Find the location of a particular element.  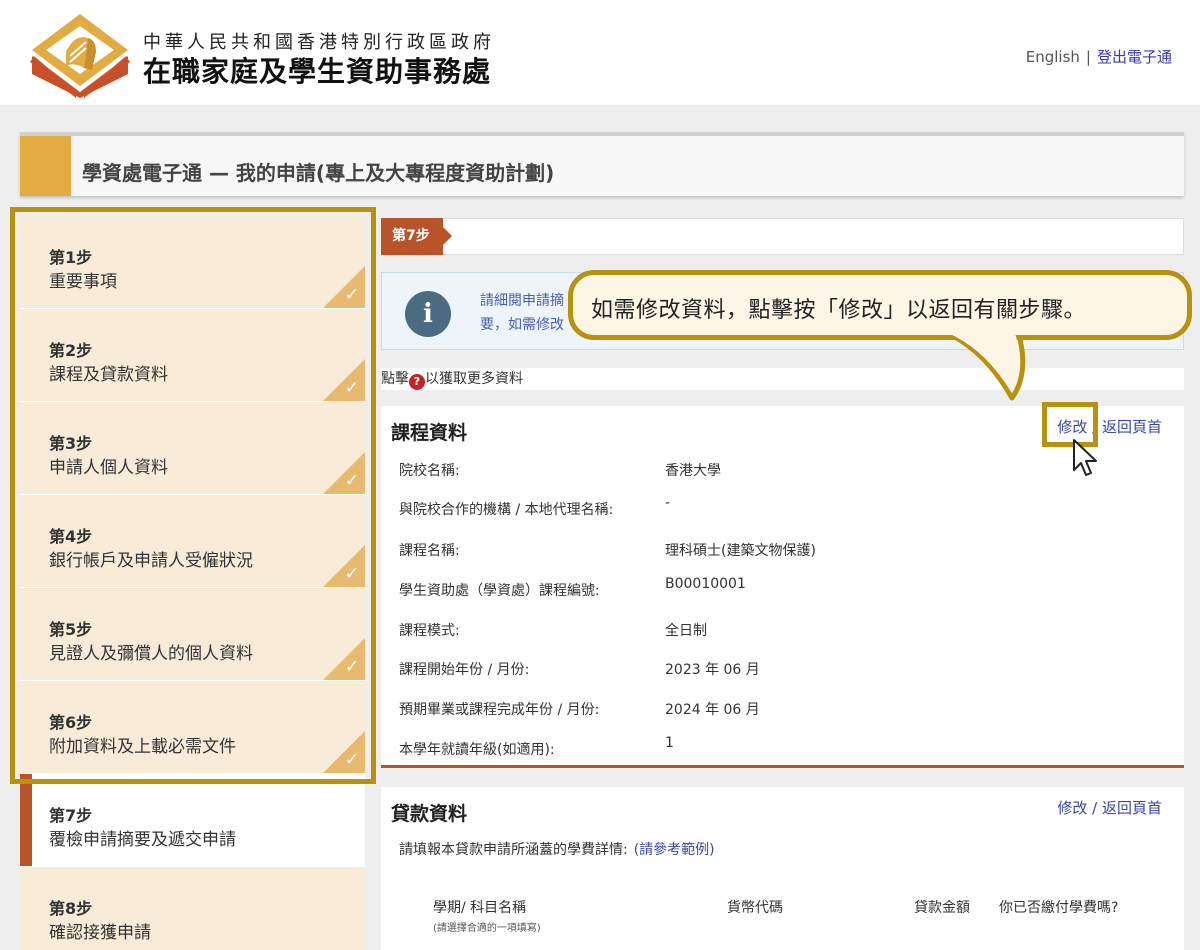

column-term: 學期/ 科目名稱 (請選擇合適的一項填寫) is located at coordinates (487, 915).